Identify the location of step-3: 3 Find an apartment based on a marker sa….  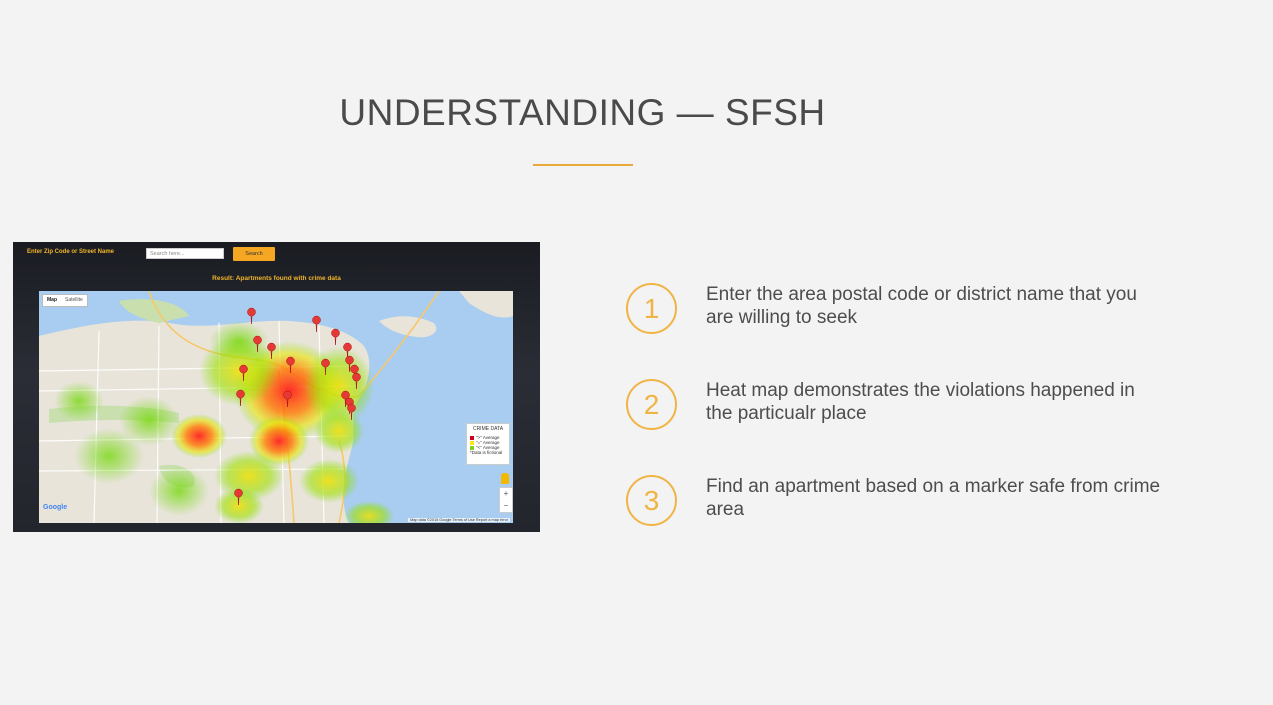
(896, 500).